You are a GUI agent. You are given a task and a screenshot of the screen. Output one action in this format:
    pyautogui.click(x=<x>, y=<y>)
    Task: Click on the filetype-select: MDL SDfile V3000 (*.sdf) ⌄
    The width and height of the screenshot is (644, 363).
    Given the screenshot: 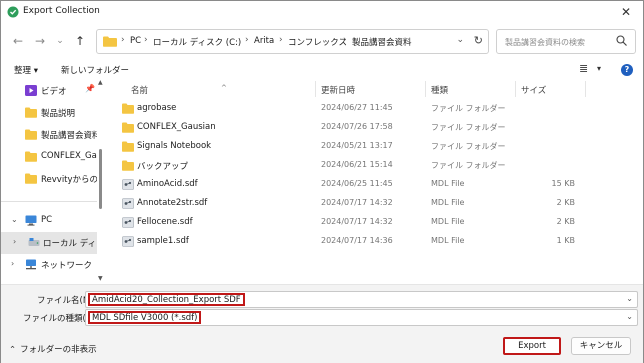 What is the action you would take?
    pyautogui.click(x=361, y=317)
    